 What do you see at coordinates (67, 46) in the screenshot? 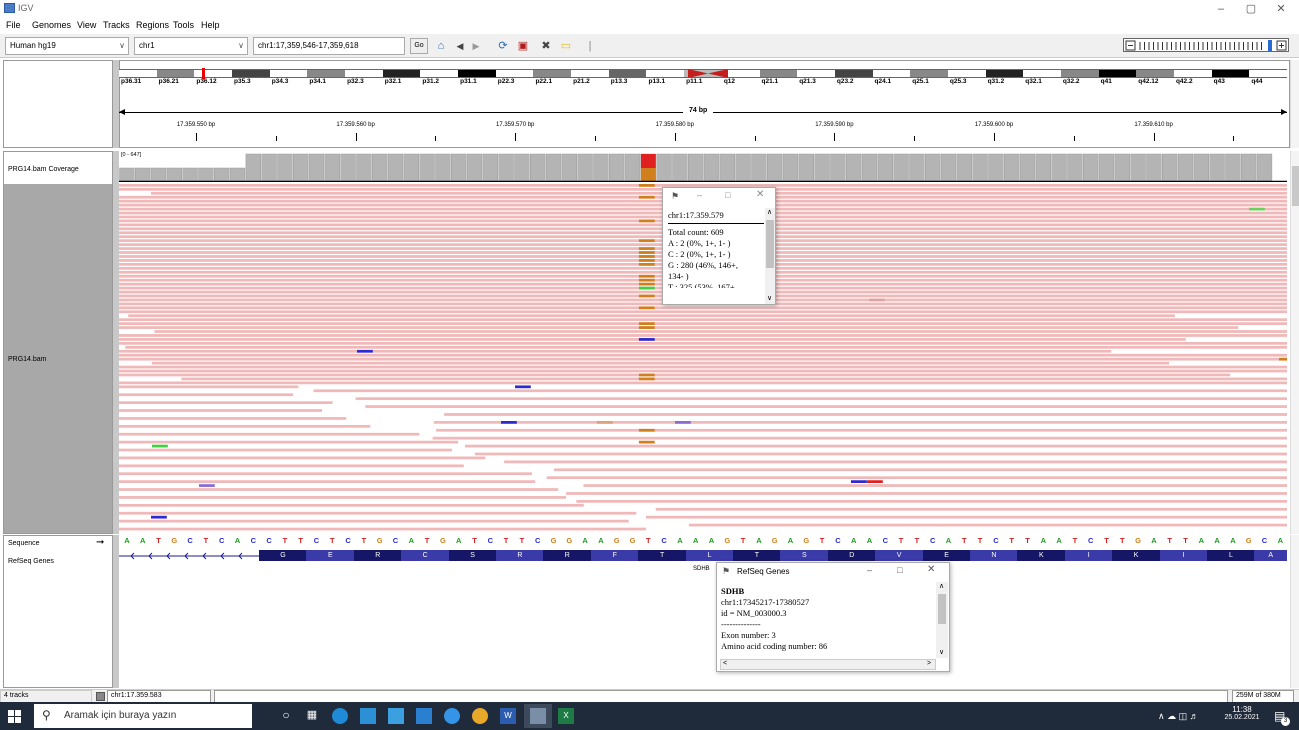
I see `genome-select: Human hg19 ∨` at bounding box center [67, 46].